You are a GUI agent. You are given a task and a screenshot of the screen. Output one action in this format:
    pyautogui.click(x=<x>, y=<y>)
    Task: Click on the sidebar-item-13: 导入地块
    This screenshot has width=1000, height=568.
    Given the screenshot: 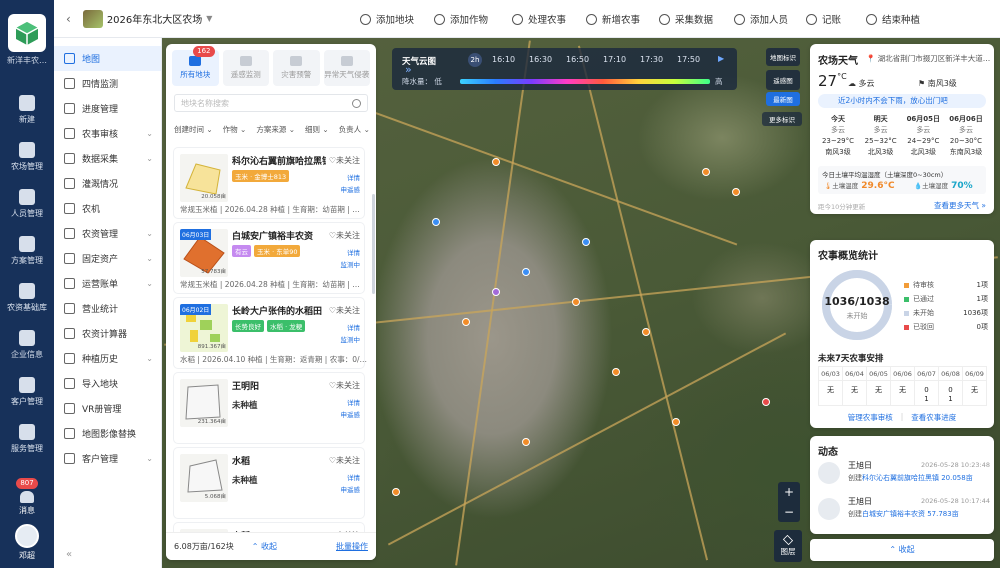 What is the action you would take?
    pyautogui.click(x=107, y=383)
    